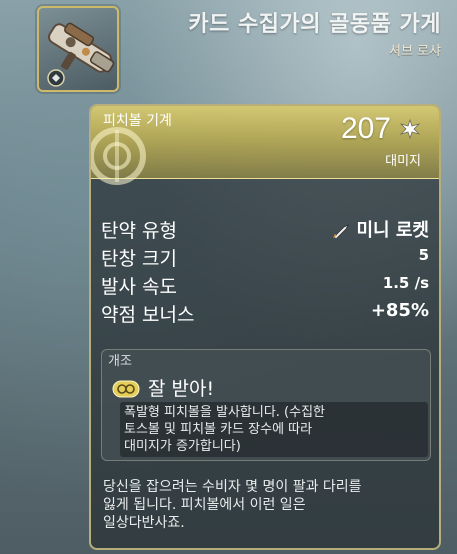  Describe the element at coordinates (341, 231) in the screenshot. I see `rocket-icon` at that location.